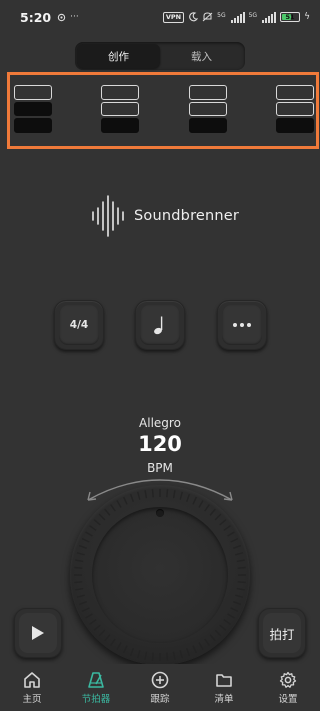  What do you see at coordinates (68, 17) in the screenshot?
I see `status-notification-icons: ···` at bounding box center [68, 17].